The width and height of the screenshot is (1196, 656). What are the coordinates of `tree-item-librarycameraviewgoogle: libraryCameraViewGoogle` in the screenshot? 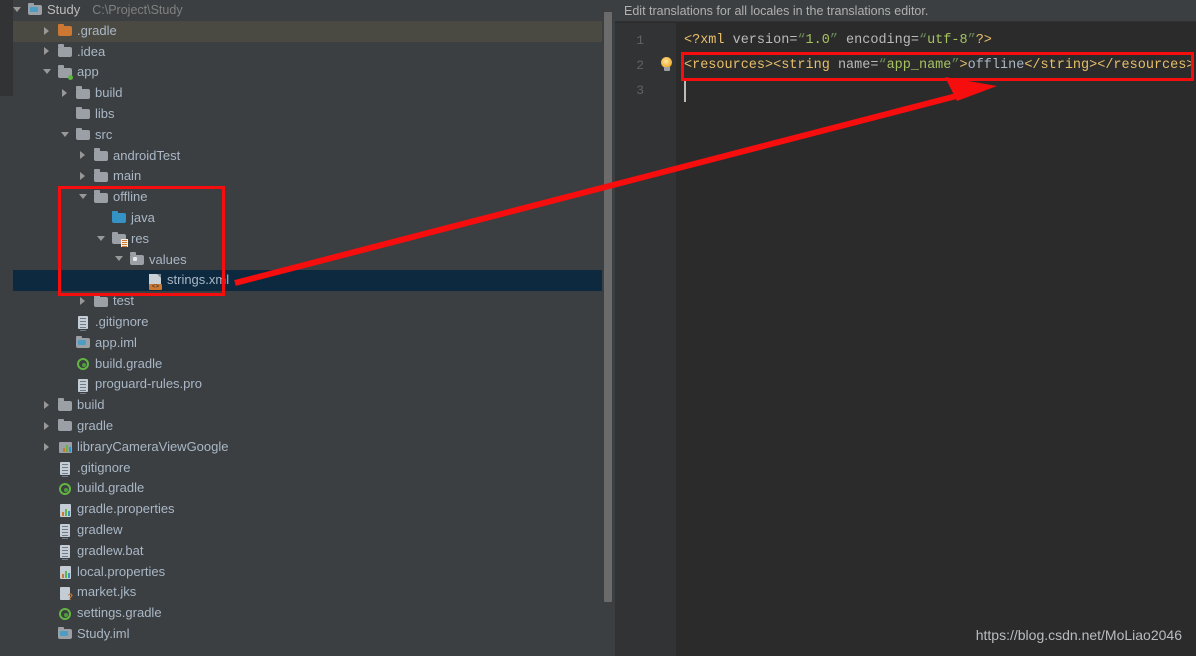 It's located at (313, 447).